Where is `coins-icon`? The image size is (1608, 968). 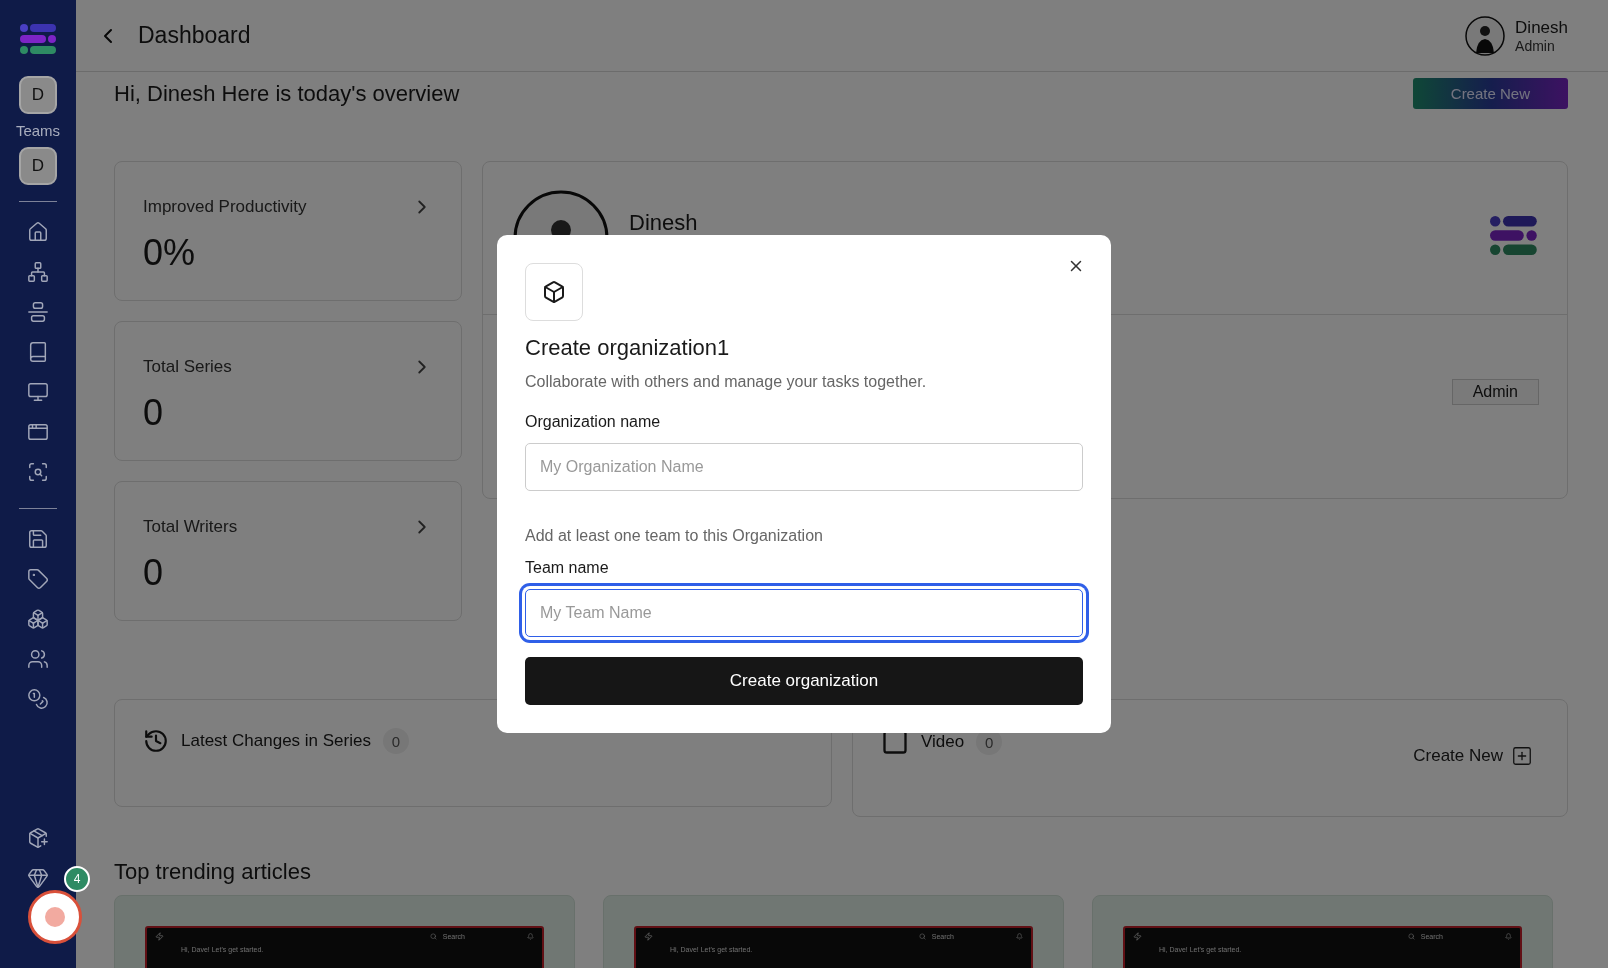
coins-icon is located at coordinates (38, 699).